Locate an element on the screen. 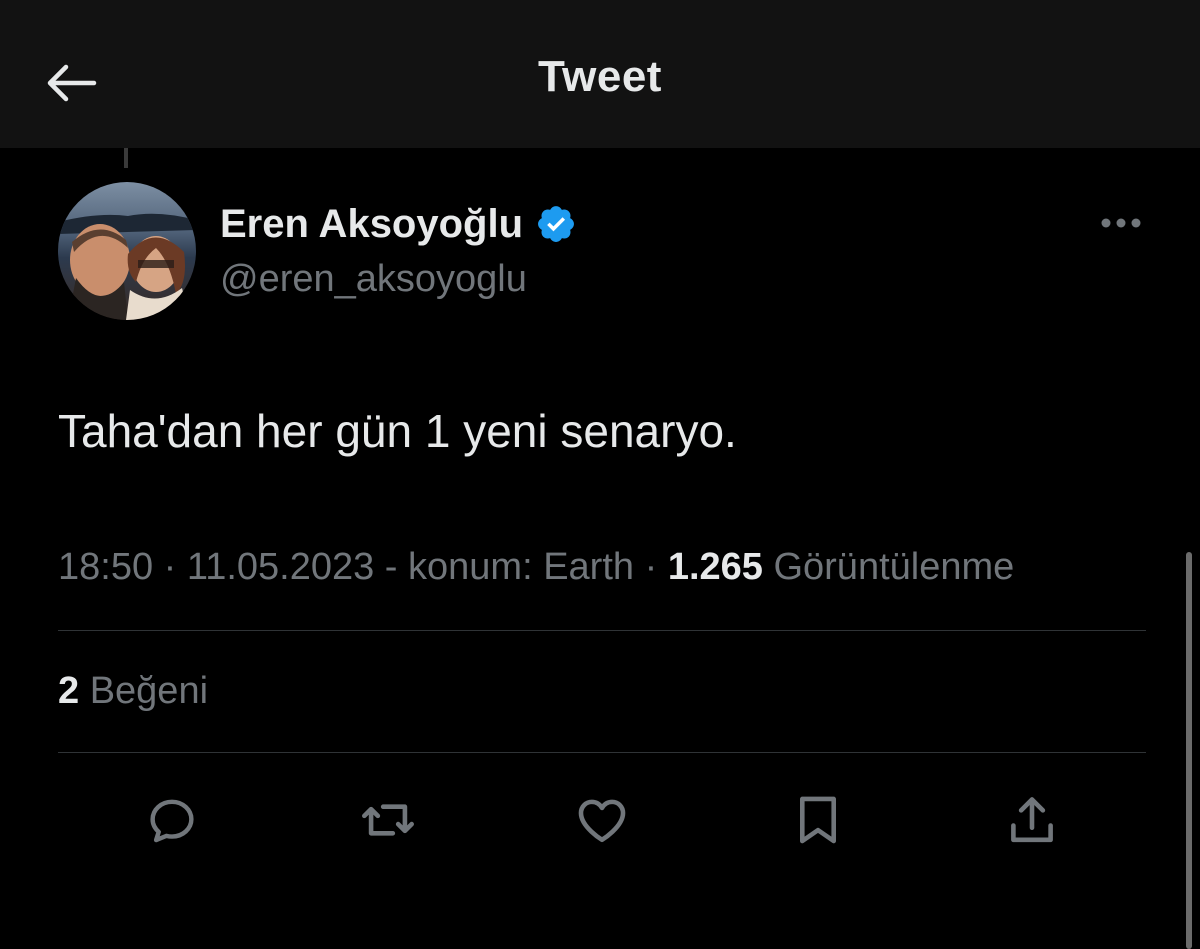 The image size is (1200, 949). heart-icon is located at coordinates (602, 821).